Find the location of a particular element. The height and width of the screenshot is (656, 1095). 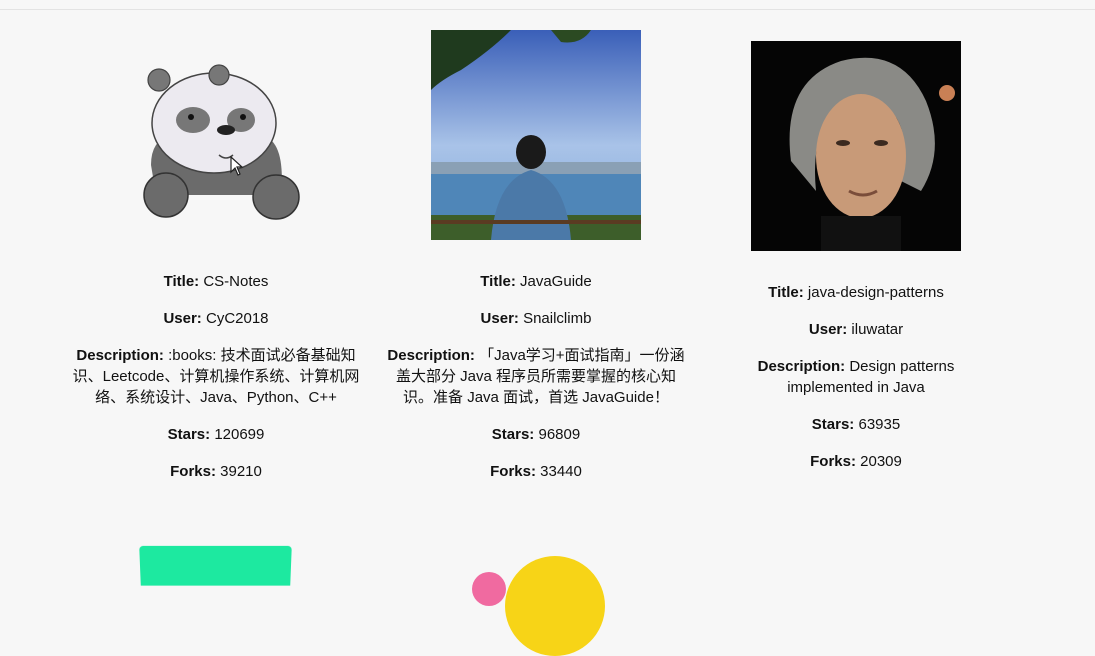

title-value: JavaGuide is located at coordinates (556, 281).